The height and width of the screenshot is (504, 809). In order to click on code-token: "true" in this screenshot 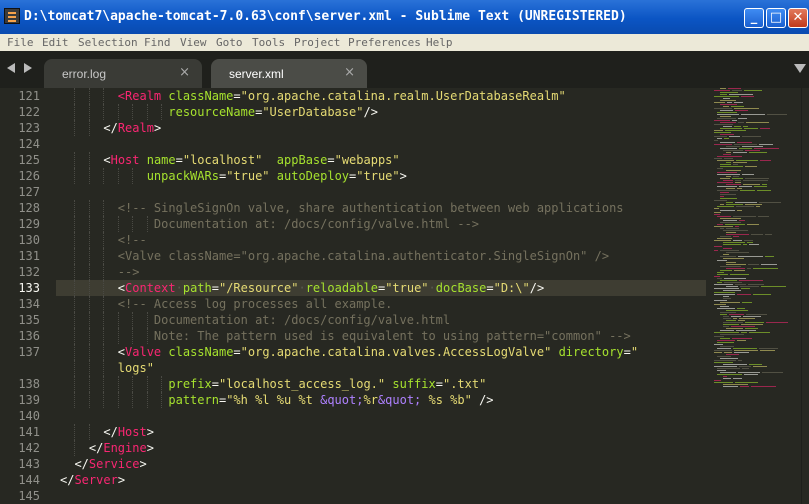, I will do `click(248, 176)`.